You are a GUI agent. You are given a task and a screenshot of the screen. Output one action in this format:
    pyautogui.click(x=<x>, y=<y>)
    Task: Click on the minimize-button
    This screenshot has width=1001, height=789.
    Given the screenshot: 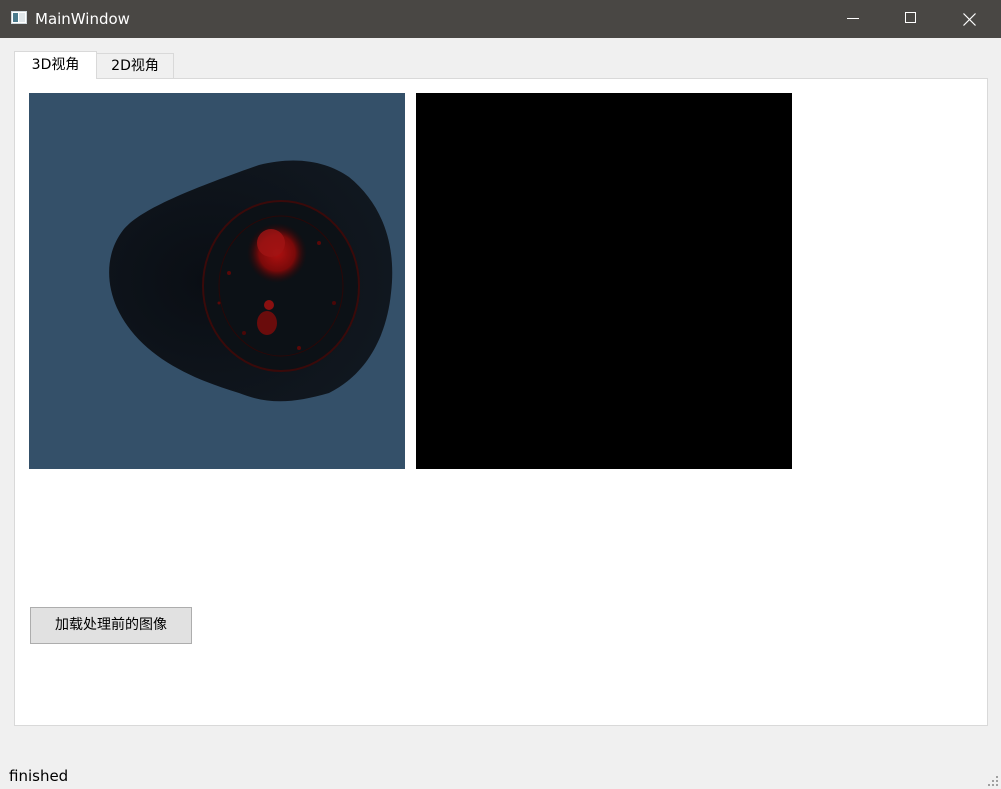 What is the action you would take?
    pyautogui.click(x=853, y=19)
    